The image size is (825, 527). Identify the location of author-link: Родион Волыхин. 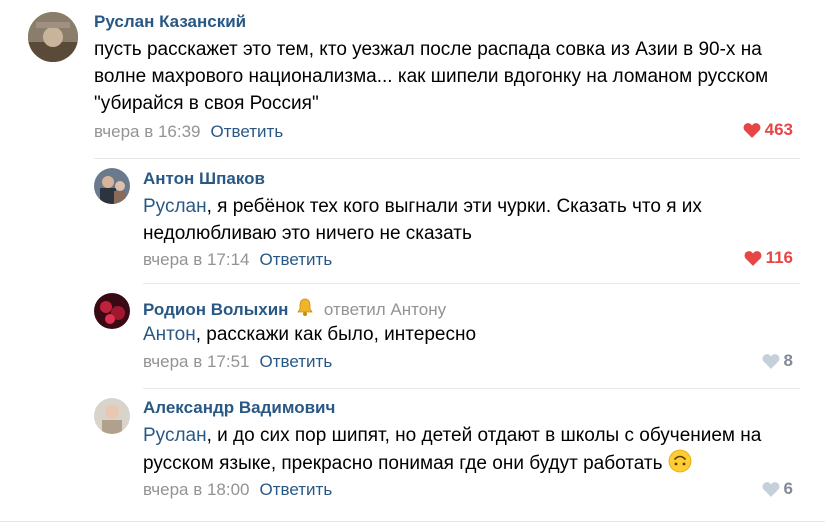
(215, 309).